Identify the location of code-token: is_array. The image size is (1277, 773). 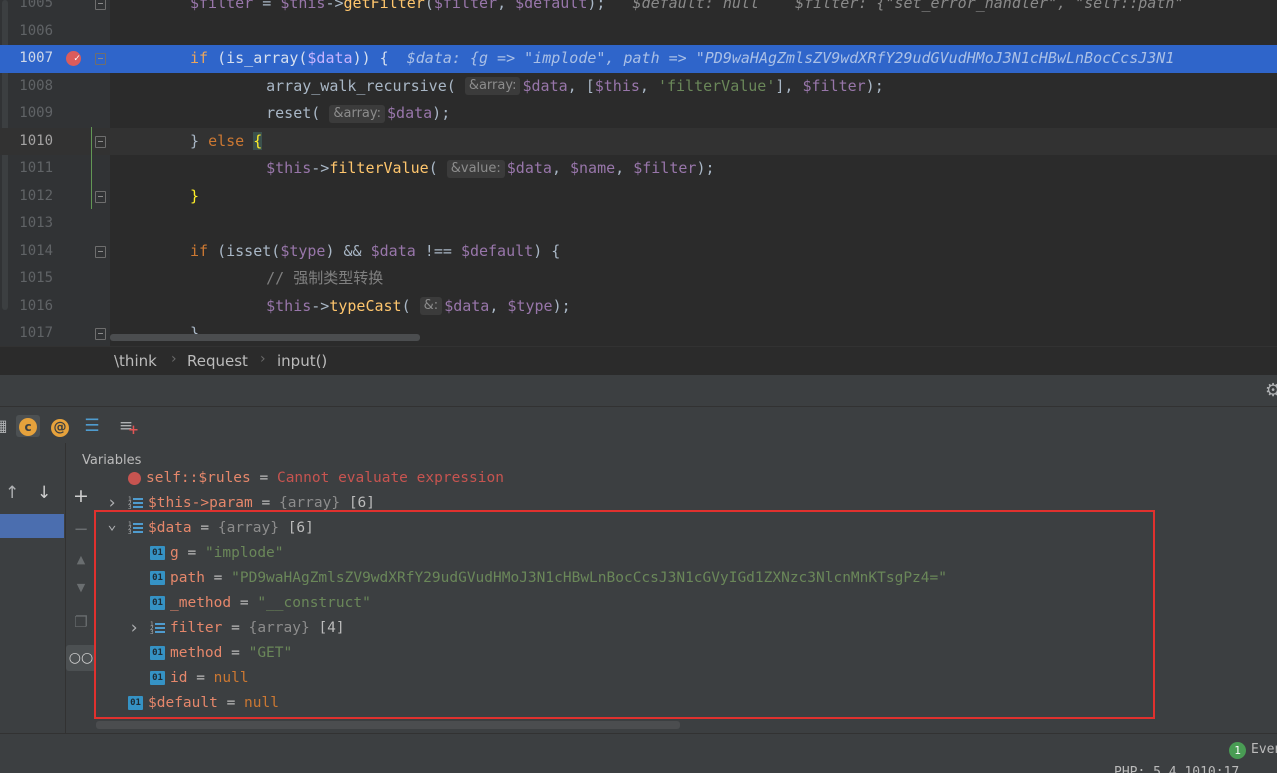
(262, 58).